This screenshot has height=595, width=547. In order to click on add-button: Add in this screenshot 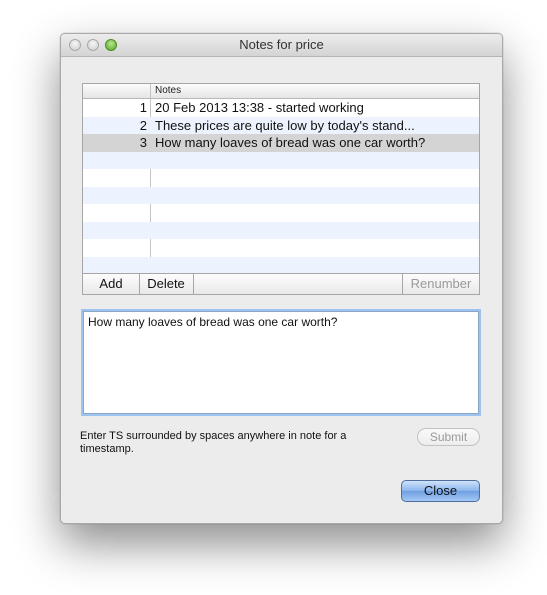, I will do `click(111, 284)`.